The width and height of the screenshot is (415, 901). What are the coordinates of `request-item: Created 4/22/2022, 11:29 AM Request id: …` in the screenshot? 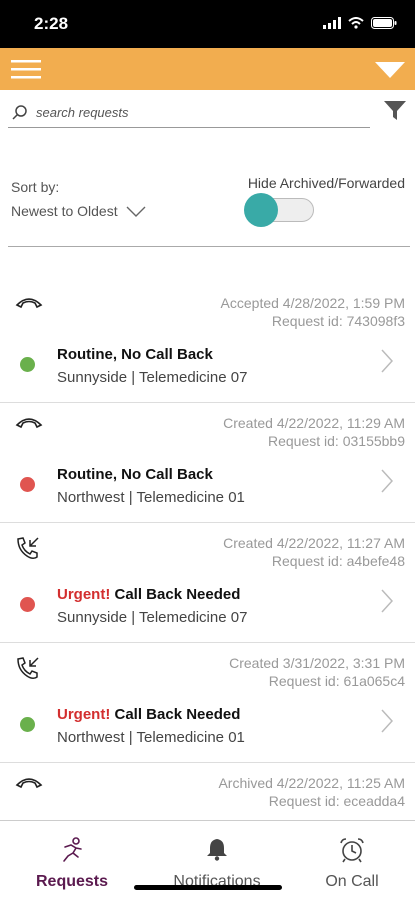 It's located at (207, 463).